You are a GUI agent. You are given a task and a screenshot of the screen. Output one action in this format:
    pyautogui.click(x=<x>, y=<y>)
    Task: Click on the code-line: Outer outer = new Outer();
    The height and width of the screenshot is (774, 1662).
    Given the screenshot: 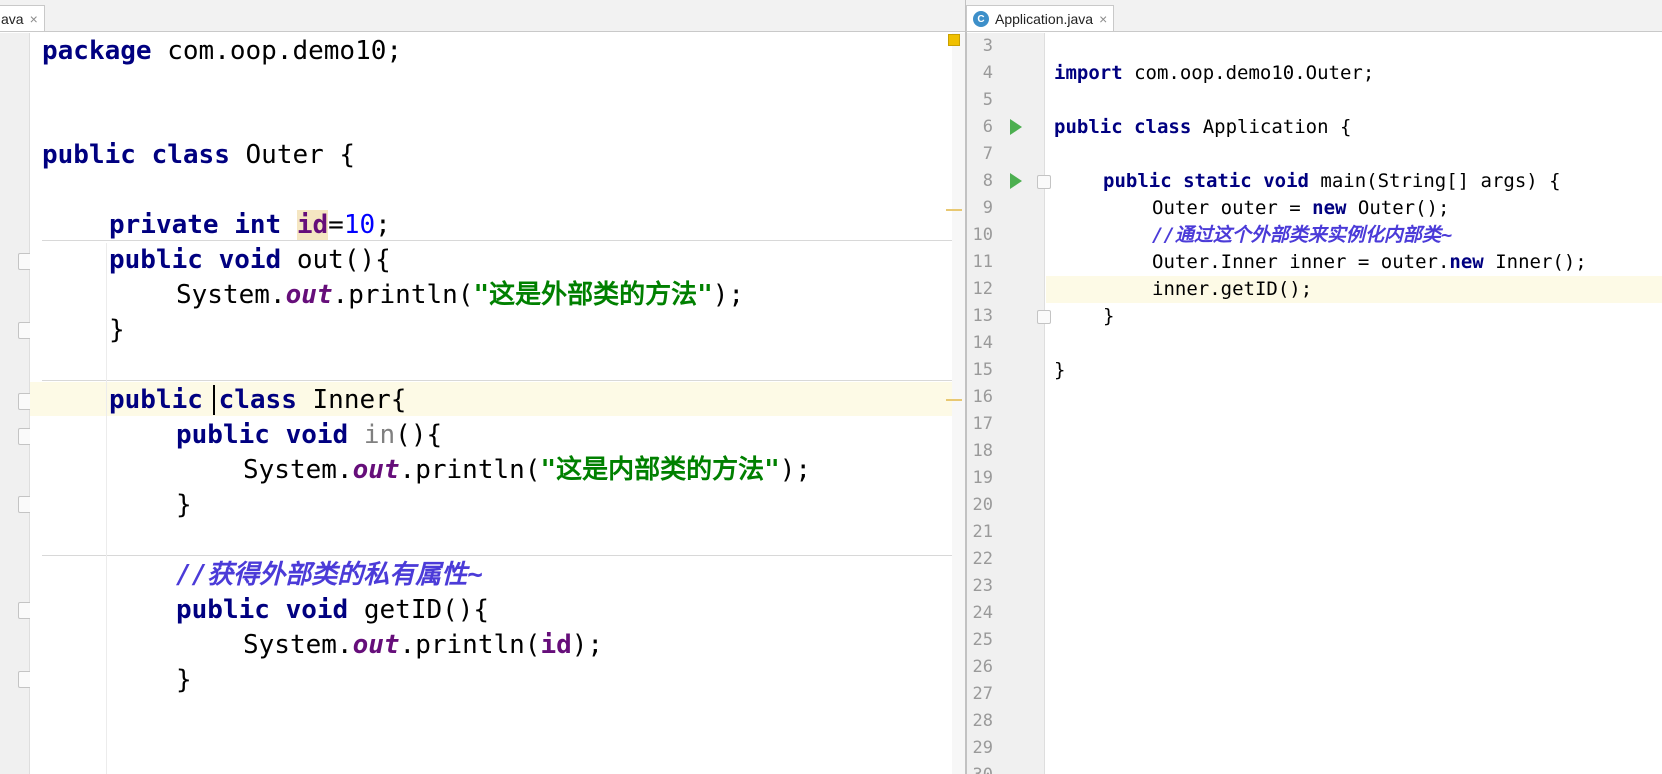 What is the action you would take?
    pyautogui.click(x=1301, y=208)
    